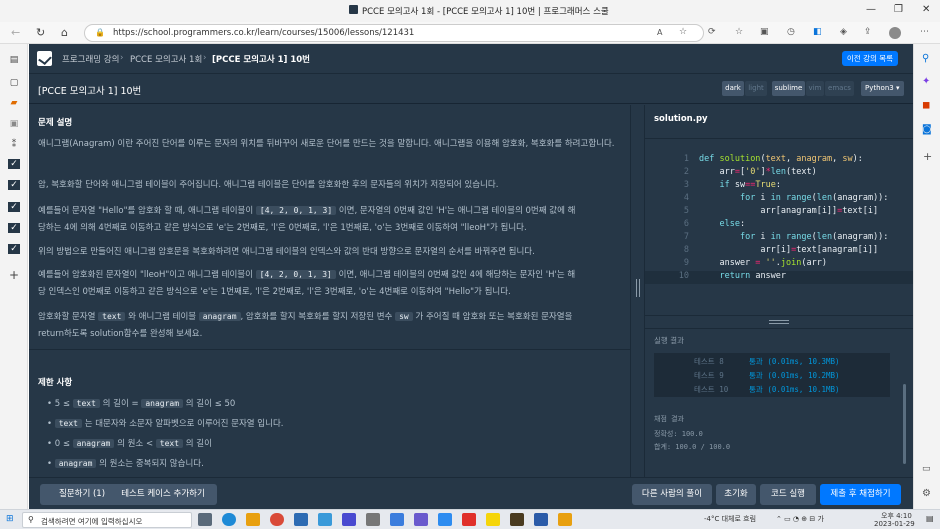  Describe the element at coordinates (14, 103) in the screenshot. I see `tab-favicon-icon: ▰` at that location.